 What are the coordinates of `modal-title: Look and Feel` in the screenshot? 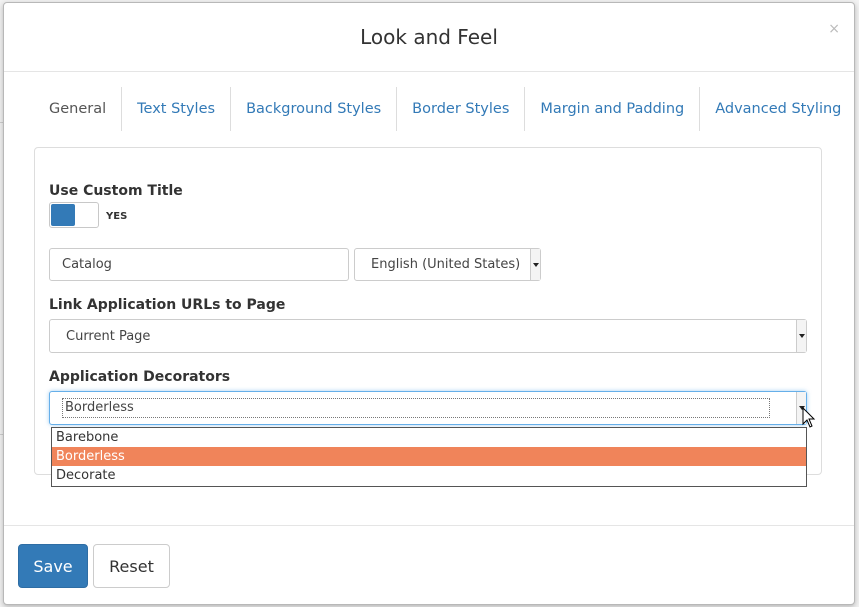 It's located at (429, 37).